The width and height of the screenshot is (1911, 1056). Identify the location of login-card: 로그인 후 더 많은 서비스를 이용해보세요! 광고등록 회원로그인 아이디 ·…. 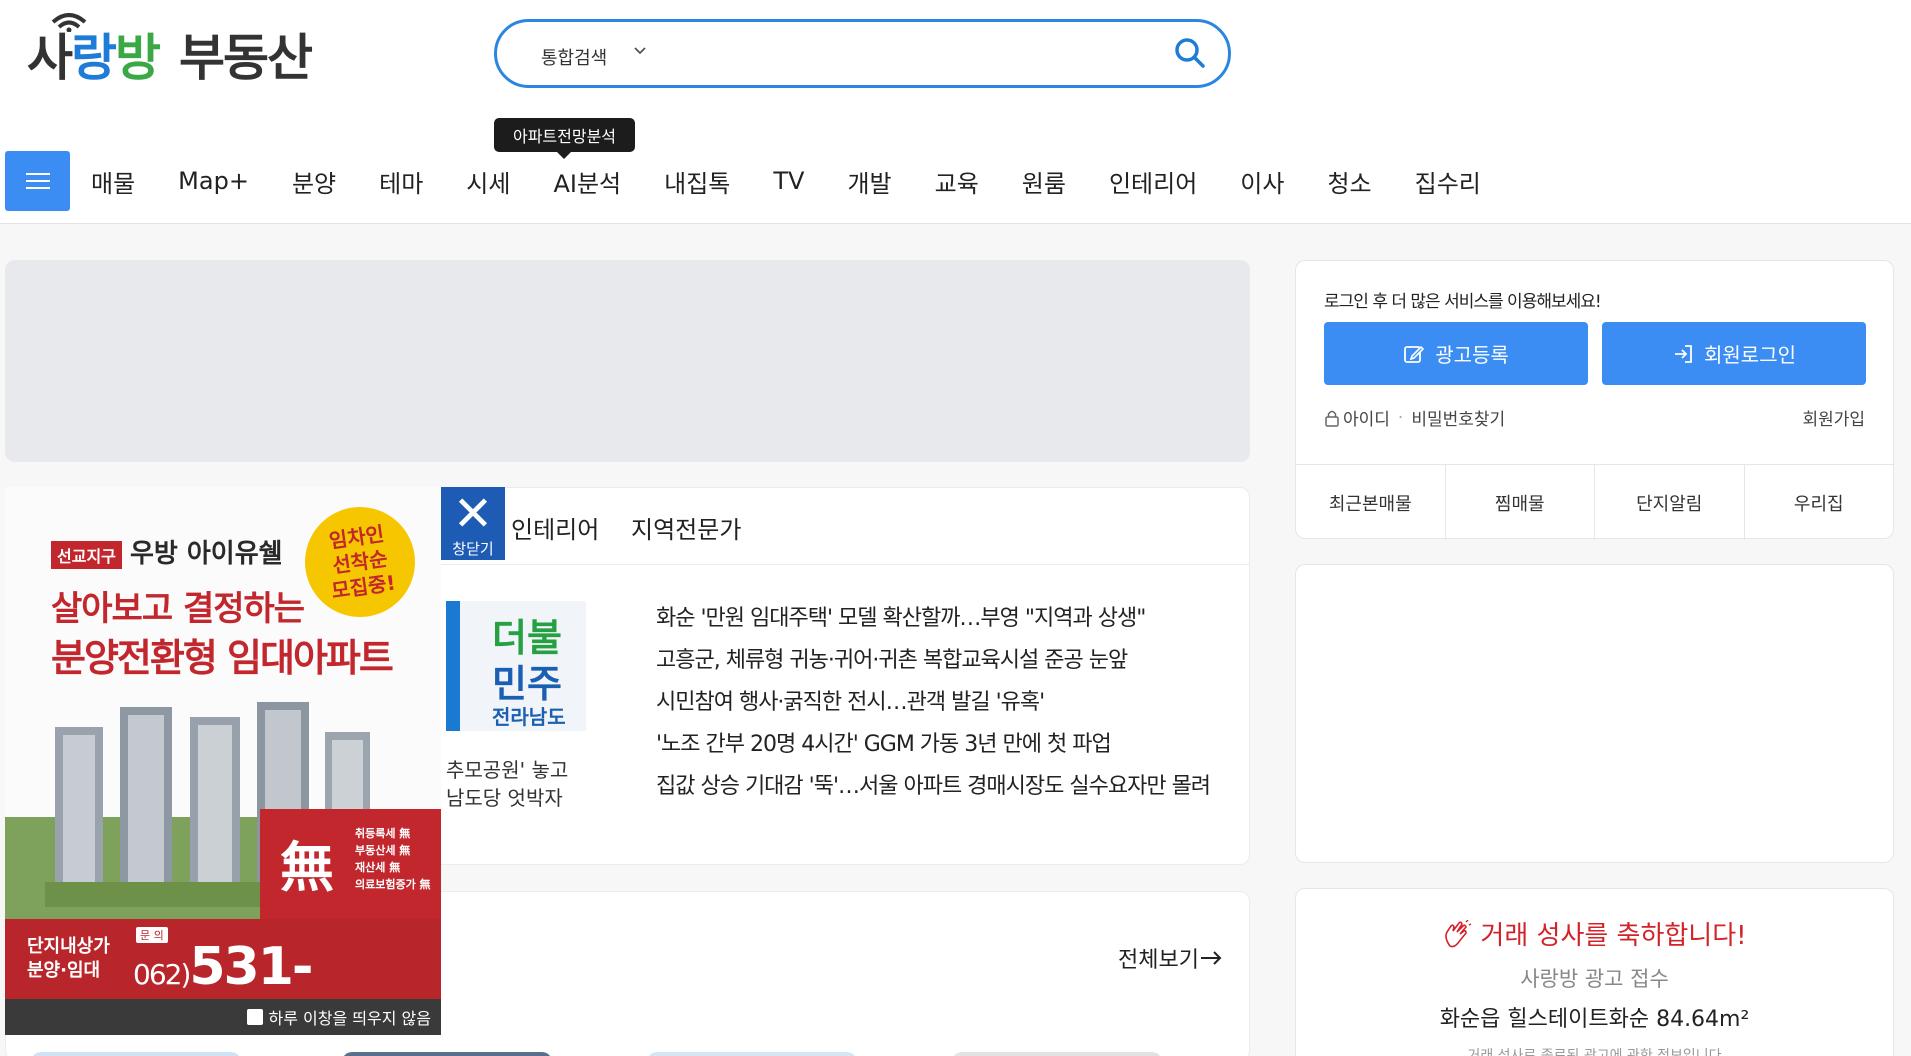
(1594, 400).